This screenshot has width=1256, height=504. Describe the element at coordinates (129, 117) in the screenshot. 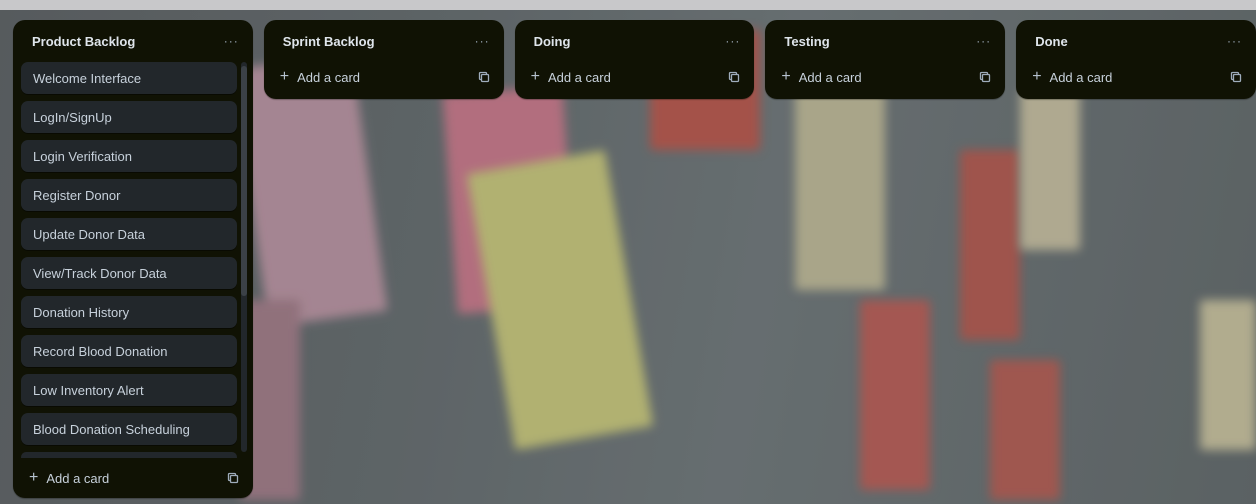

I see `card: LogIn/SignUp` at that location.